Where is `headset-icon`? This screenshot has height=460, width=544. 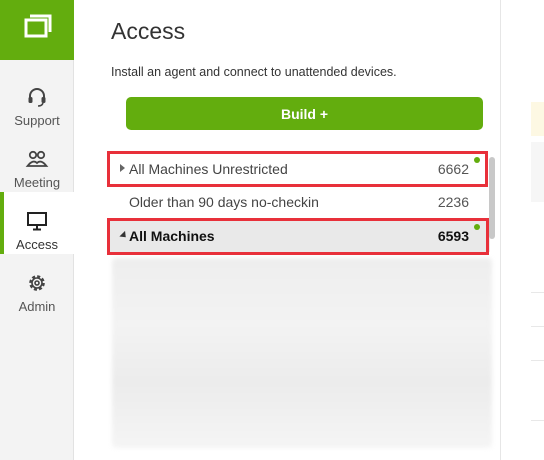 headset-icon is located at coordinates (37, 97).